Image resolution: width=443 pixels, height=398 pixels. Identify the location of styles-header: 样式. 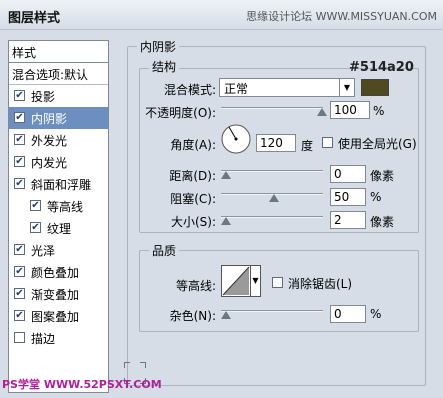
(58, 52).